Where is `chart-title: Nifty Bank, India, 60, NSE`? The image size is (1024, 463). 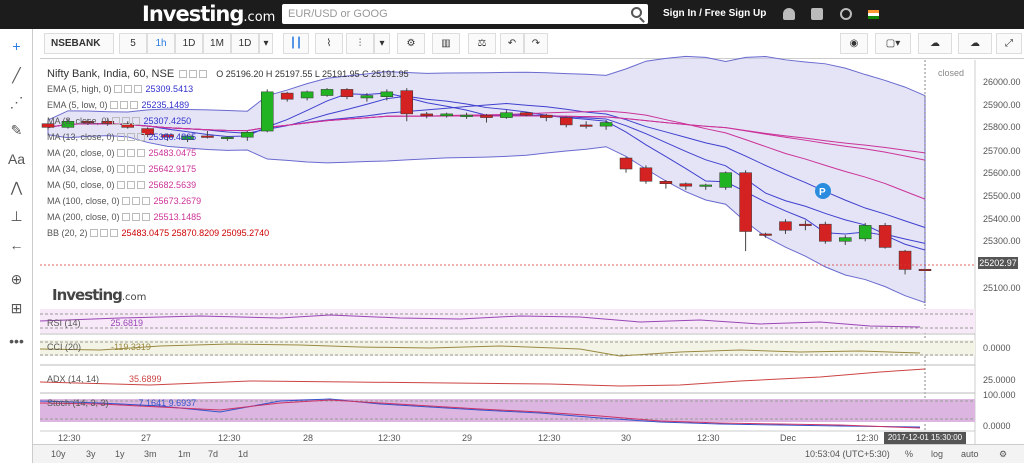 chart-title: Nifty Bank, India, 60, NSE is located at coordinates (111, 74).